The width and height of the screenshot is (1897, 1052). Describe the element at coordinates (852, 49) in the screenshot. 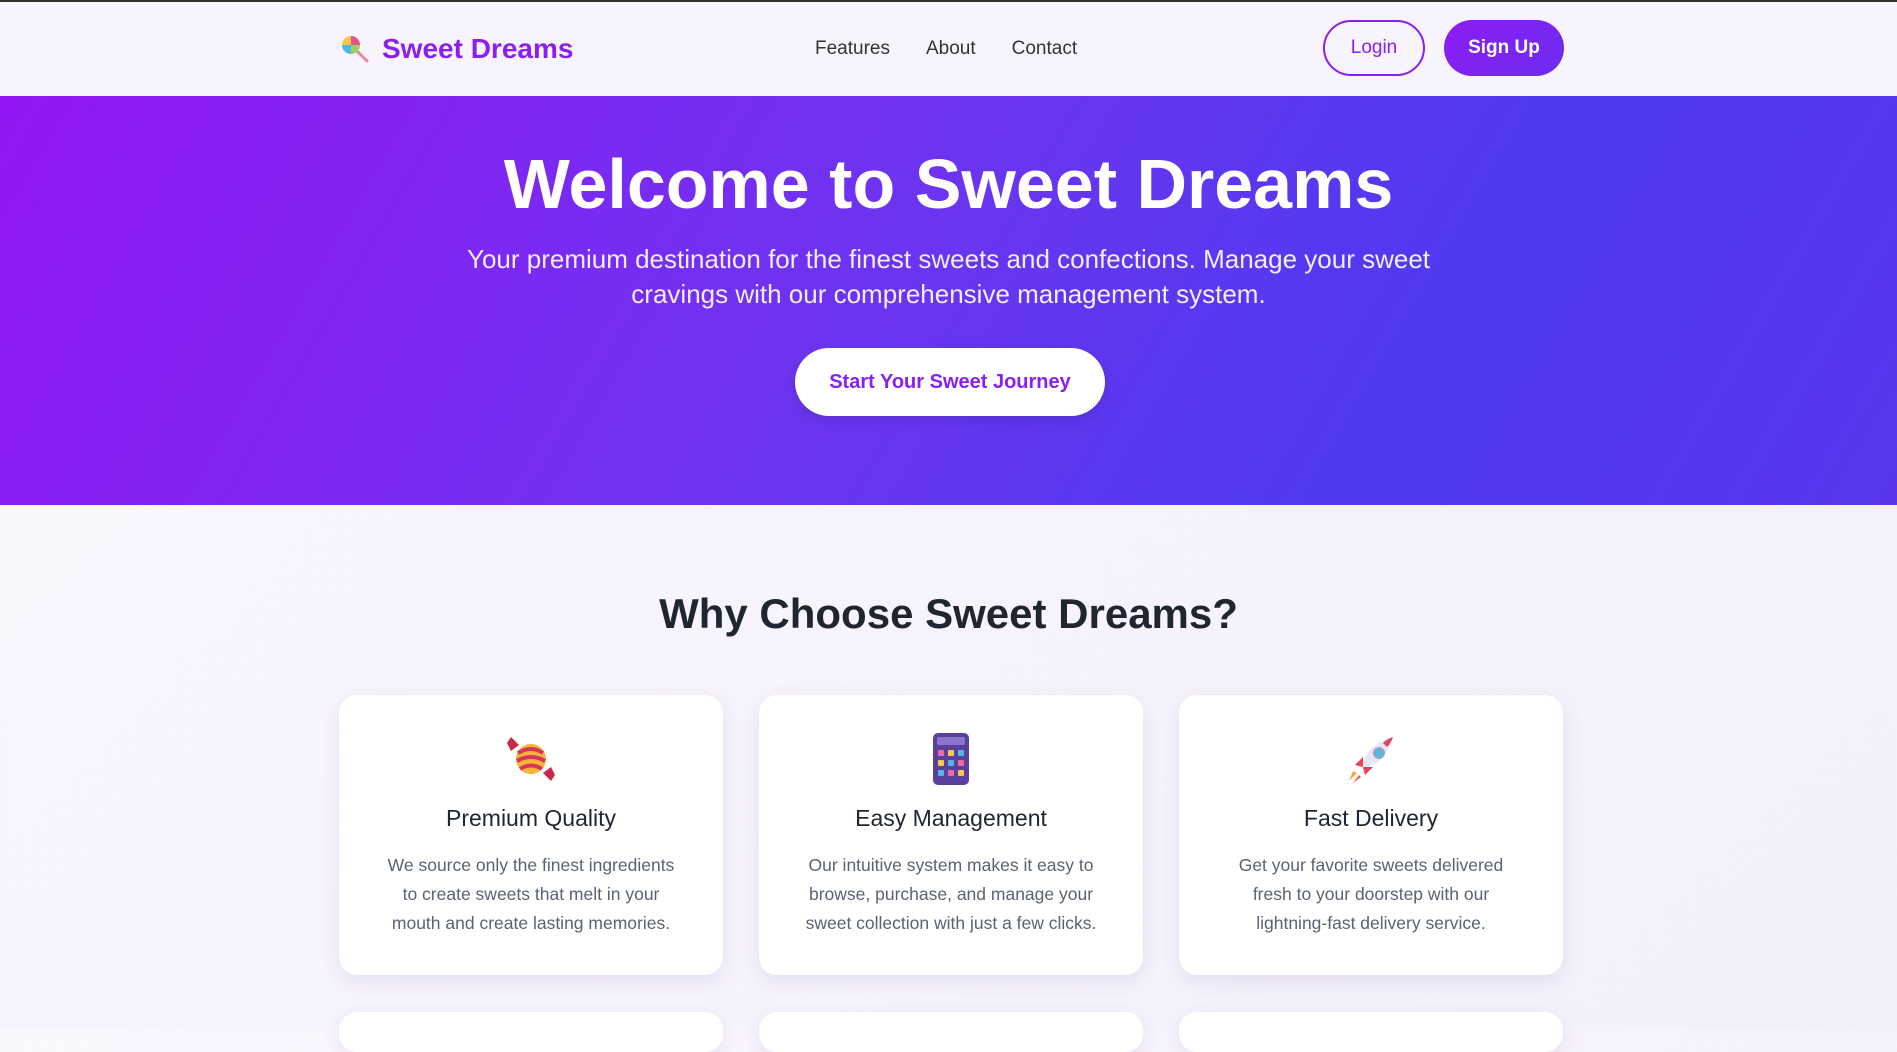

I see `nav-link-features: Features` at that location.